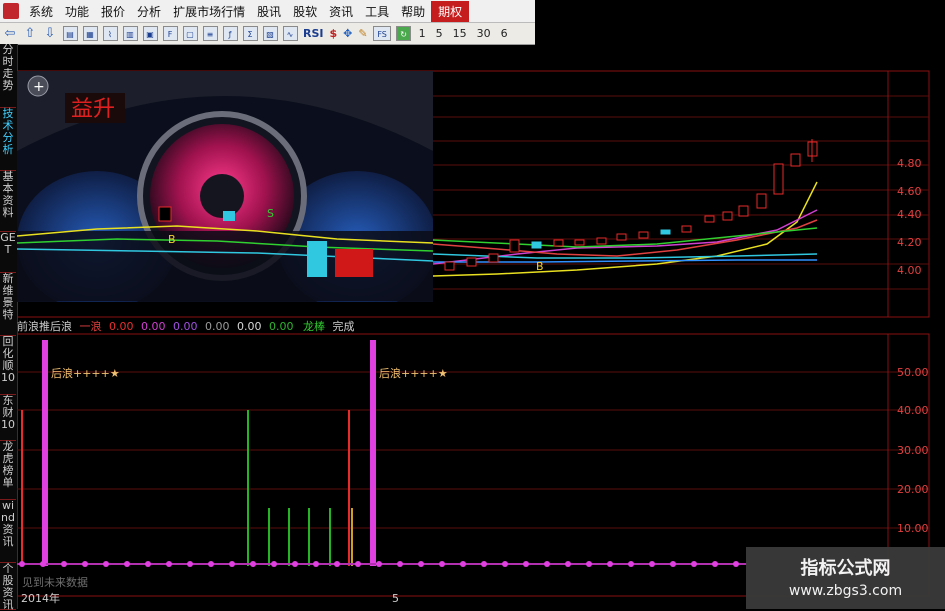 The height and width of the screenshot is (611, 945). What do you see at coordinates (209, 11) in the screenshot?
I see `menu-extended-market: 扩展市场行情` at bounding box center [209, 11].